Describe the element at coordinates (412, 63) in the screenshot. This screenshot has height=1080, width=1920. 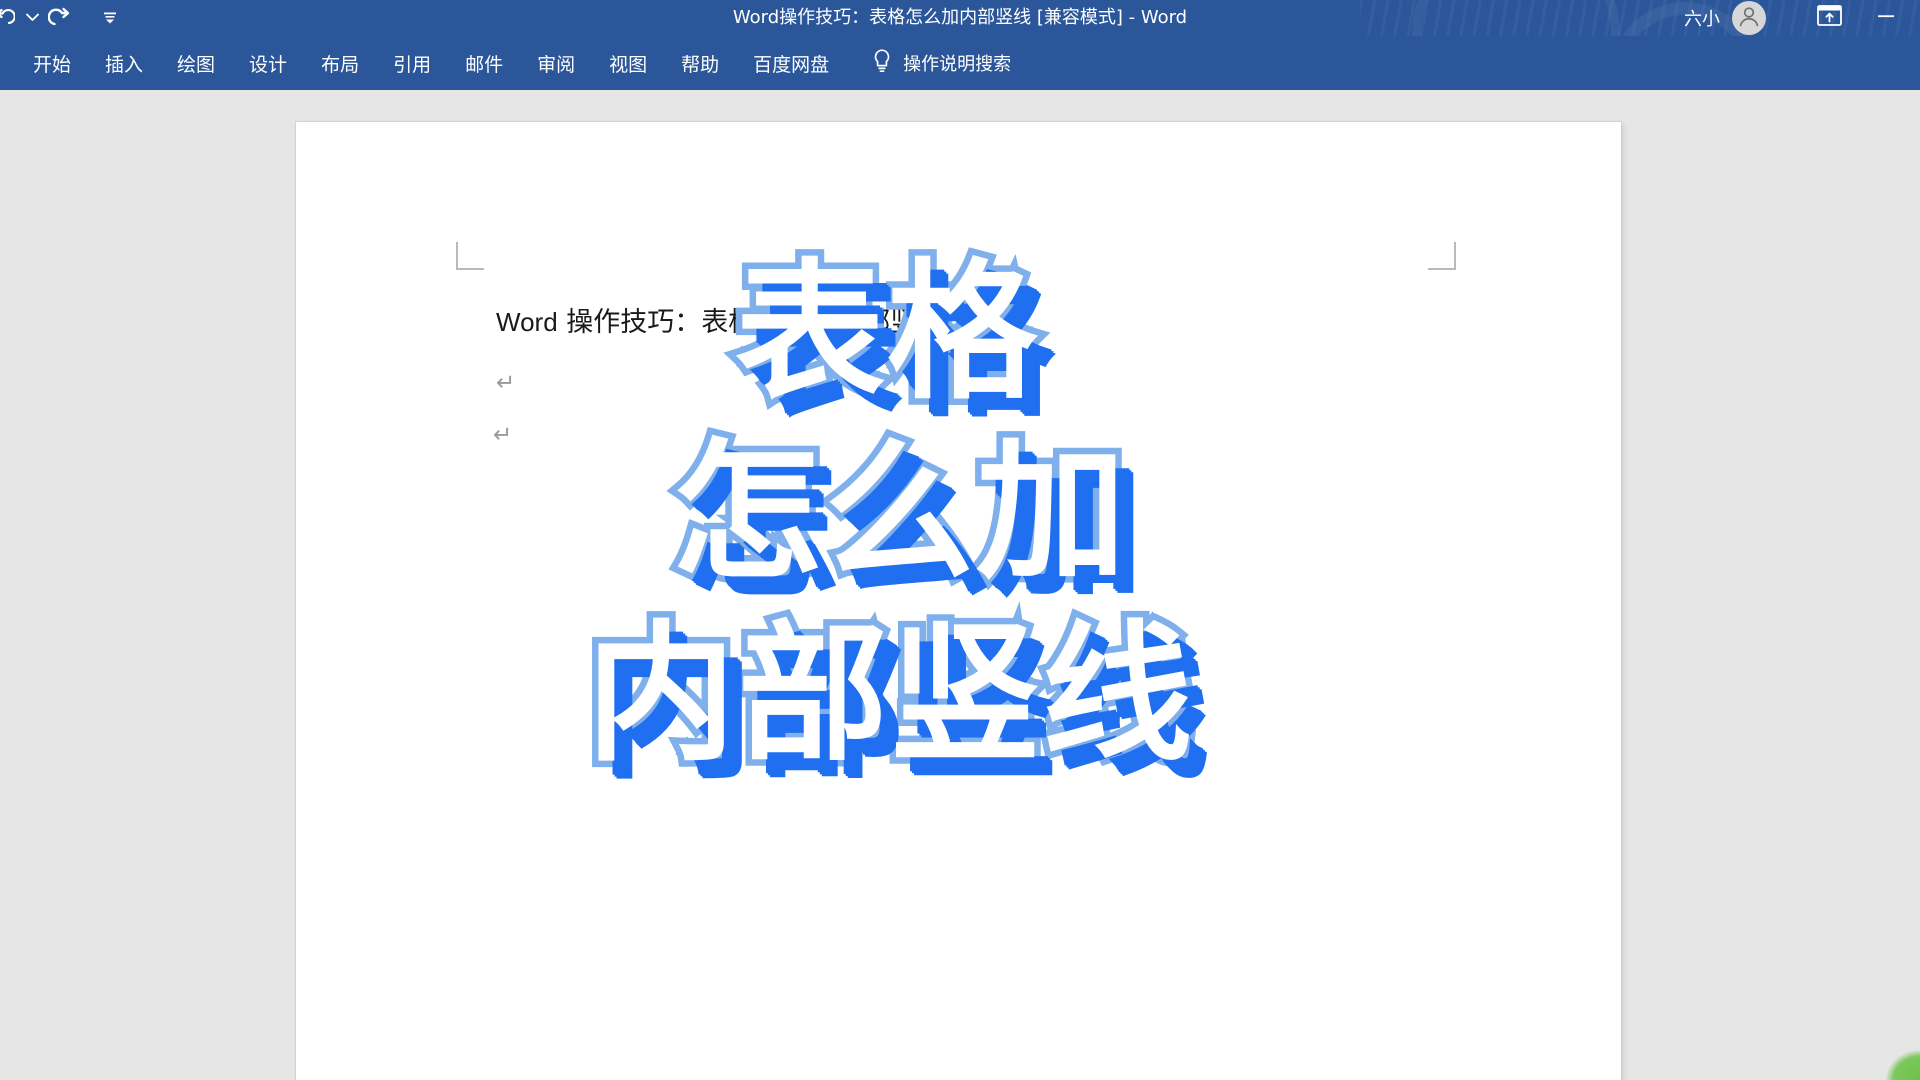
I see `tab-references: 引用` at that location.